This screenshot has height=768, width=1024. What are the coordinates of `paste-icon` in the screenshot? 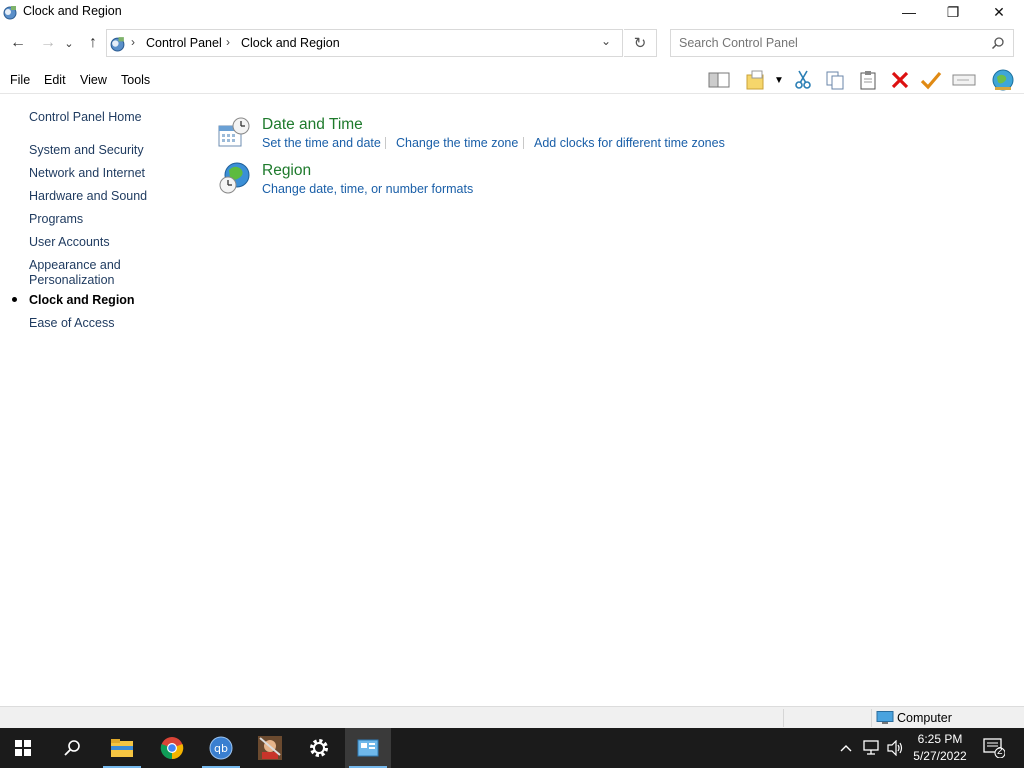 It's located at (868, 80).